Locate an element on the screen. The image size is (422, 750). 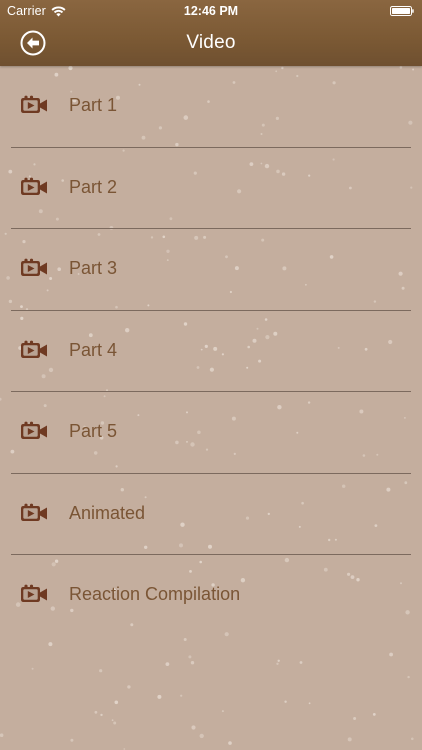
navigation-bar: Video is located at coordinates (211, 44).